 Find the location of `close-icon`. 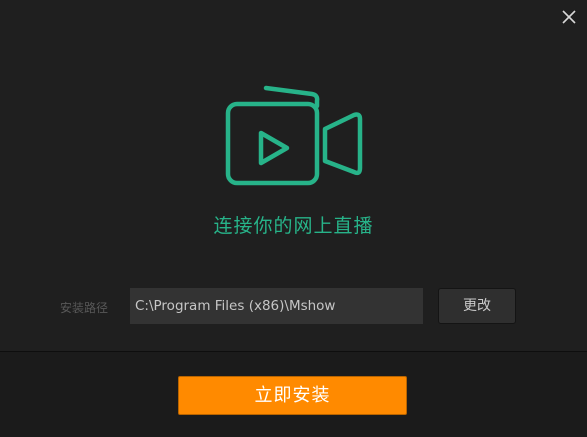

close-icon is located at coordinates (569, 17).